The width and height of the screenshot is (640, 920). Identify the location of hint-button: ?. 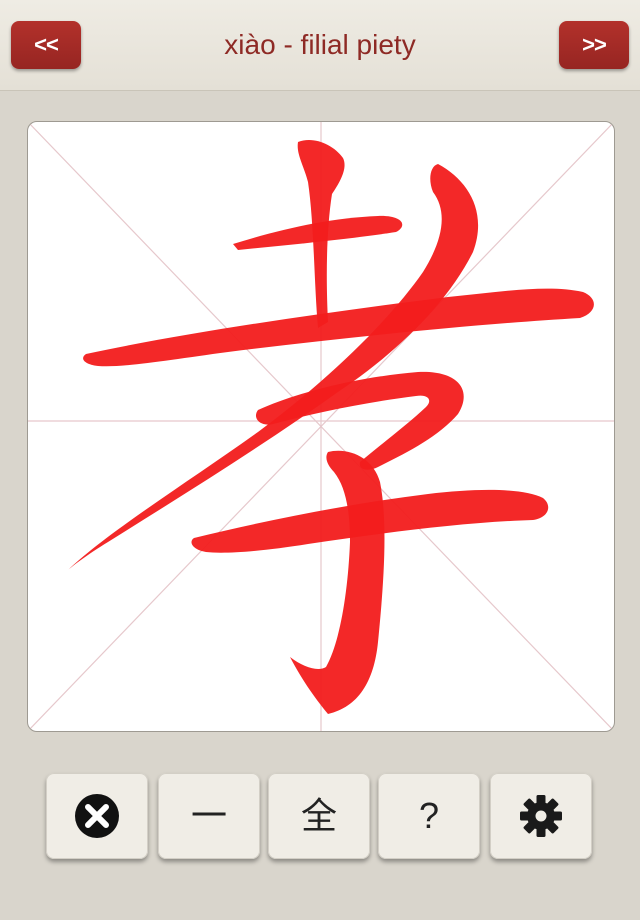
(429, 816).